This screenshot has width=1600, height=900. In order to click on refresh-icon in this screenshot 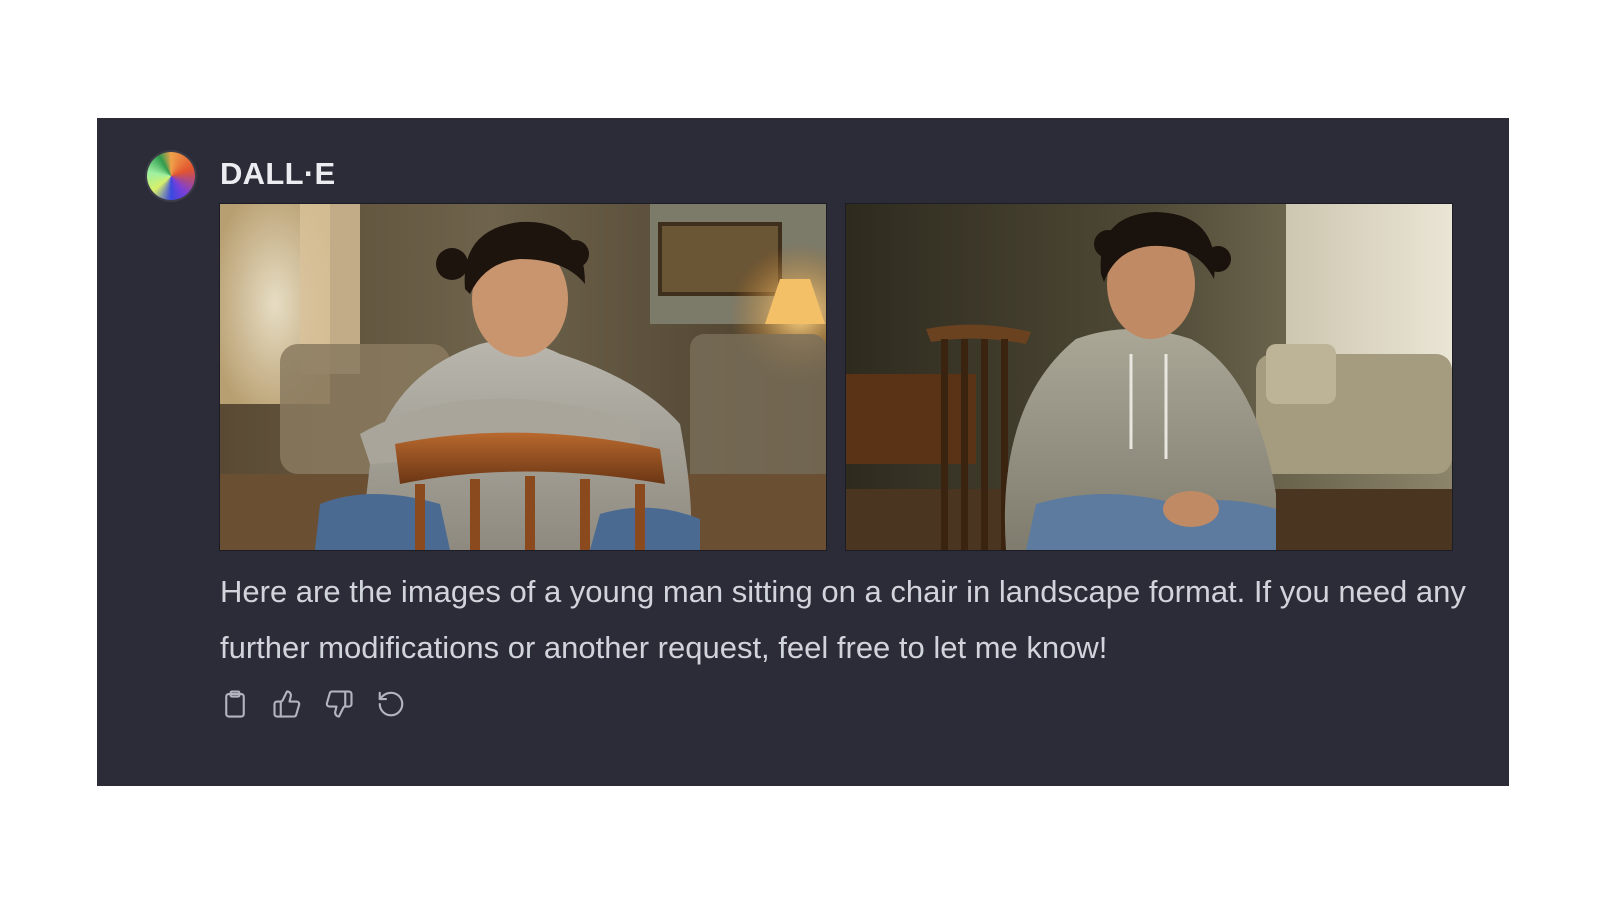, I will do `click(391, 704)`.